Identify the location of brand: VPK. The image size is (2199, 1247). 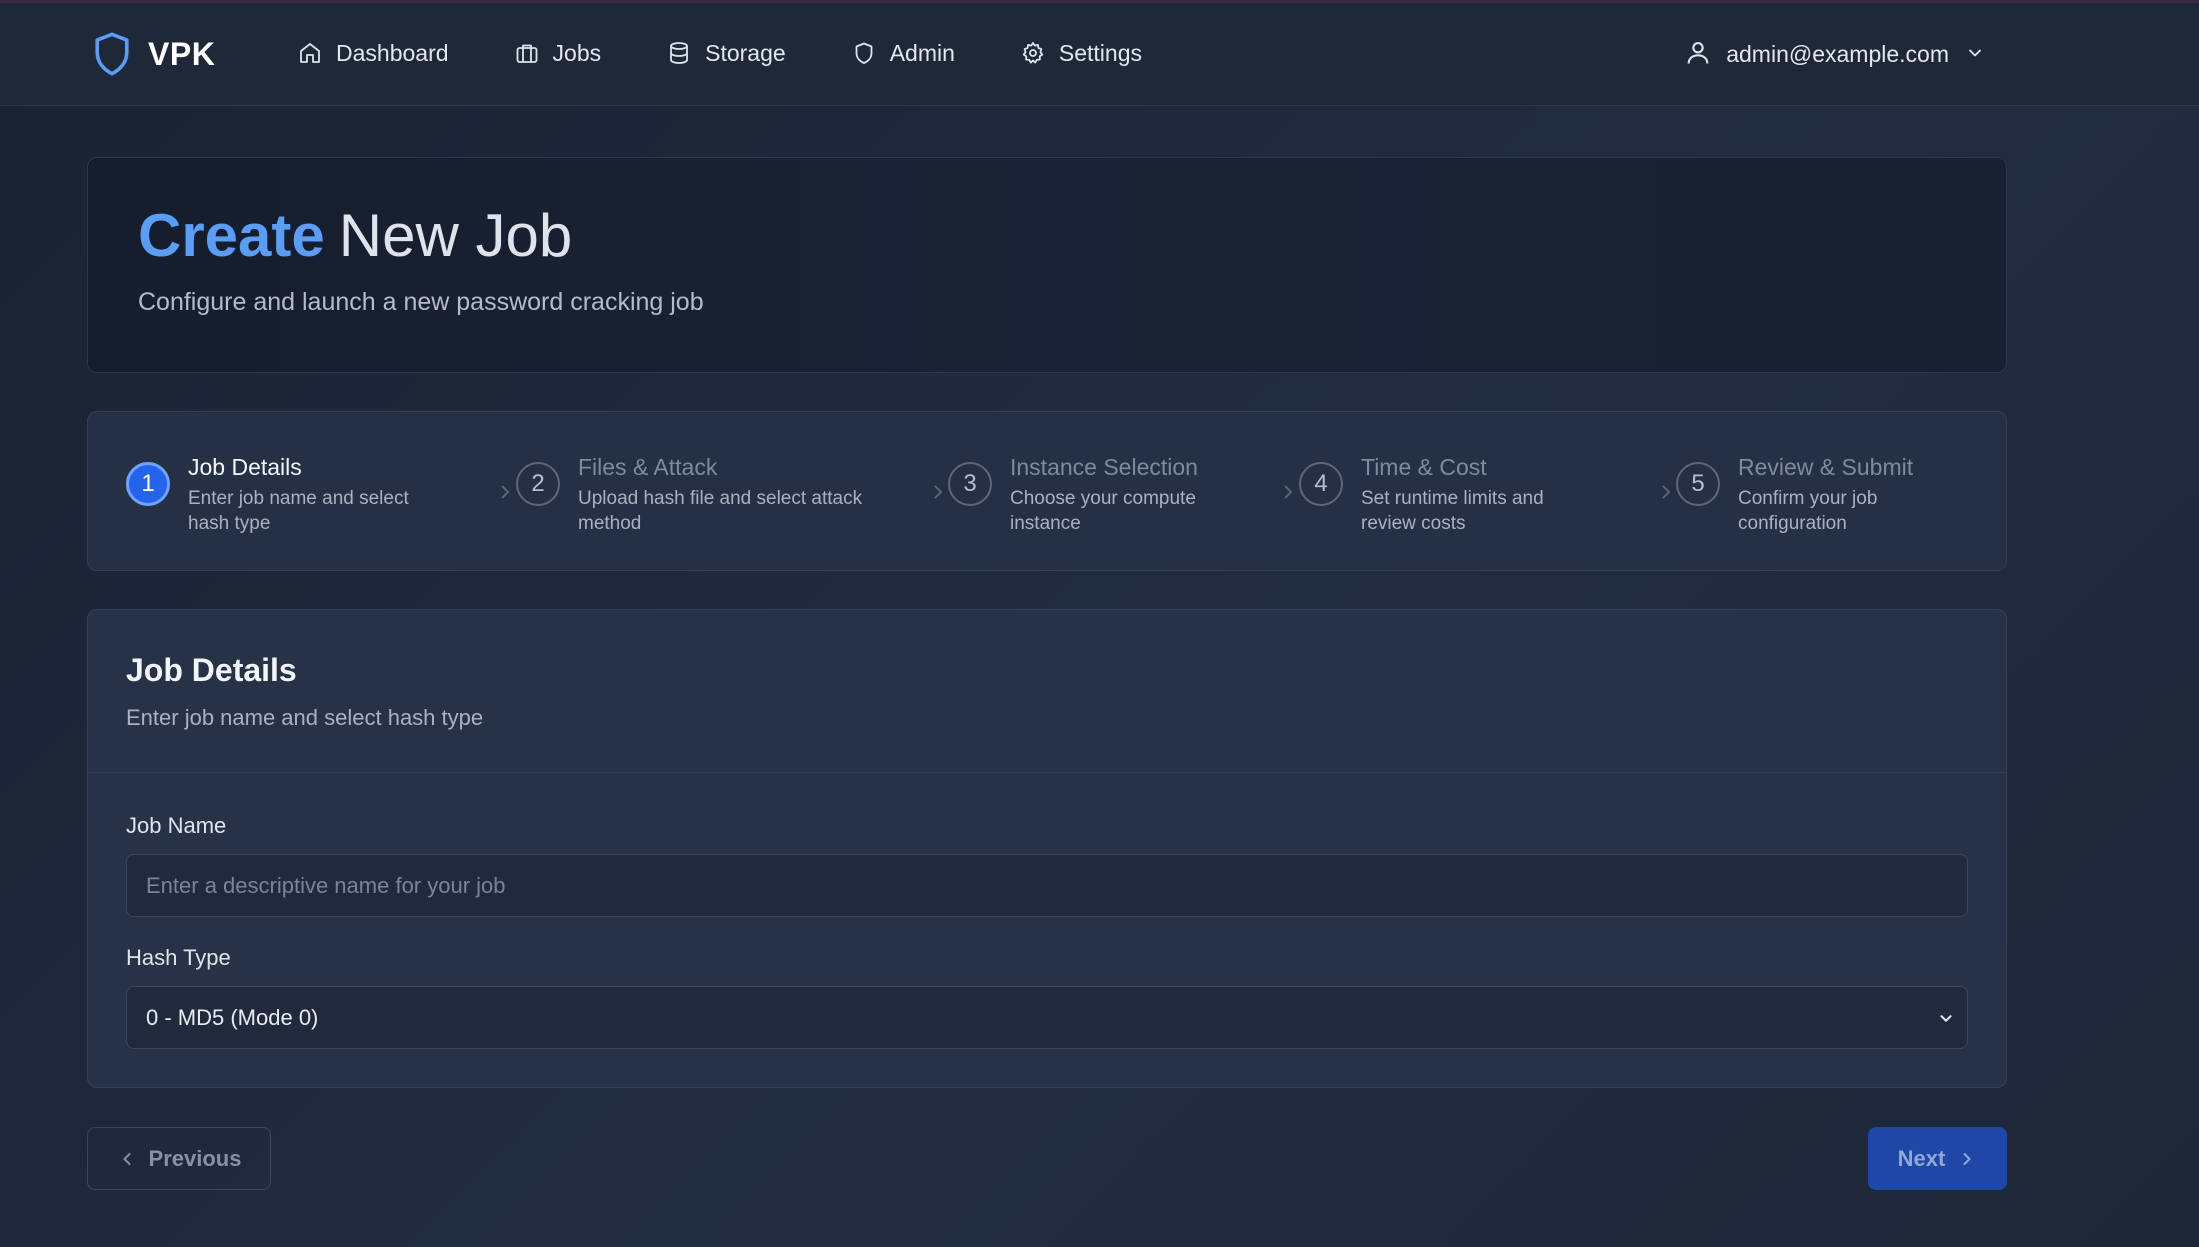
(152, 54).